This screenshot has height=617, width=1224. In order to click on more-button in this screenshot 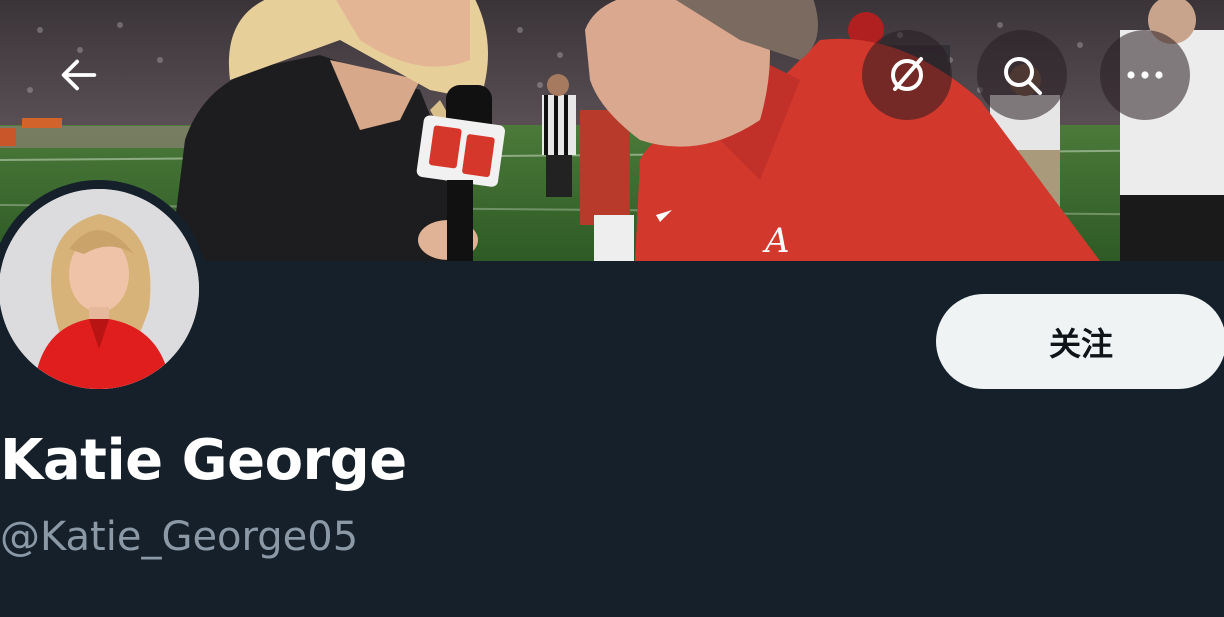, I will do `click(1145, 75)`.